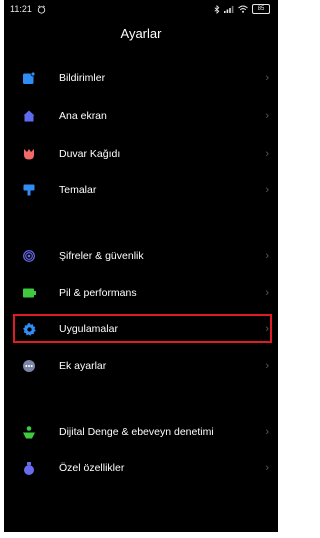 The image size is (320, 538). I want to click on settings-item-label: Özel özellikler, so click(92, 468).